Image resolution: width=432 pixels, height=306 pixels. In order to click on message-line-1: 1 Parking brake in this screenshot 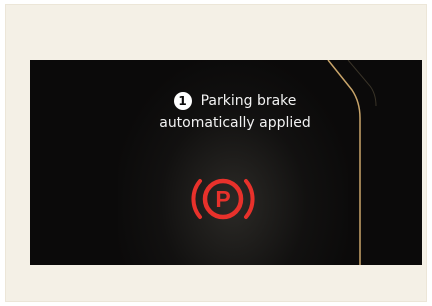, I will do `click(235, 101)`.